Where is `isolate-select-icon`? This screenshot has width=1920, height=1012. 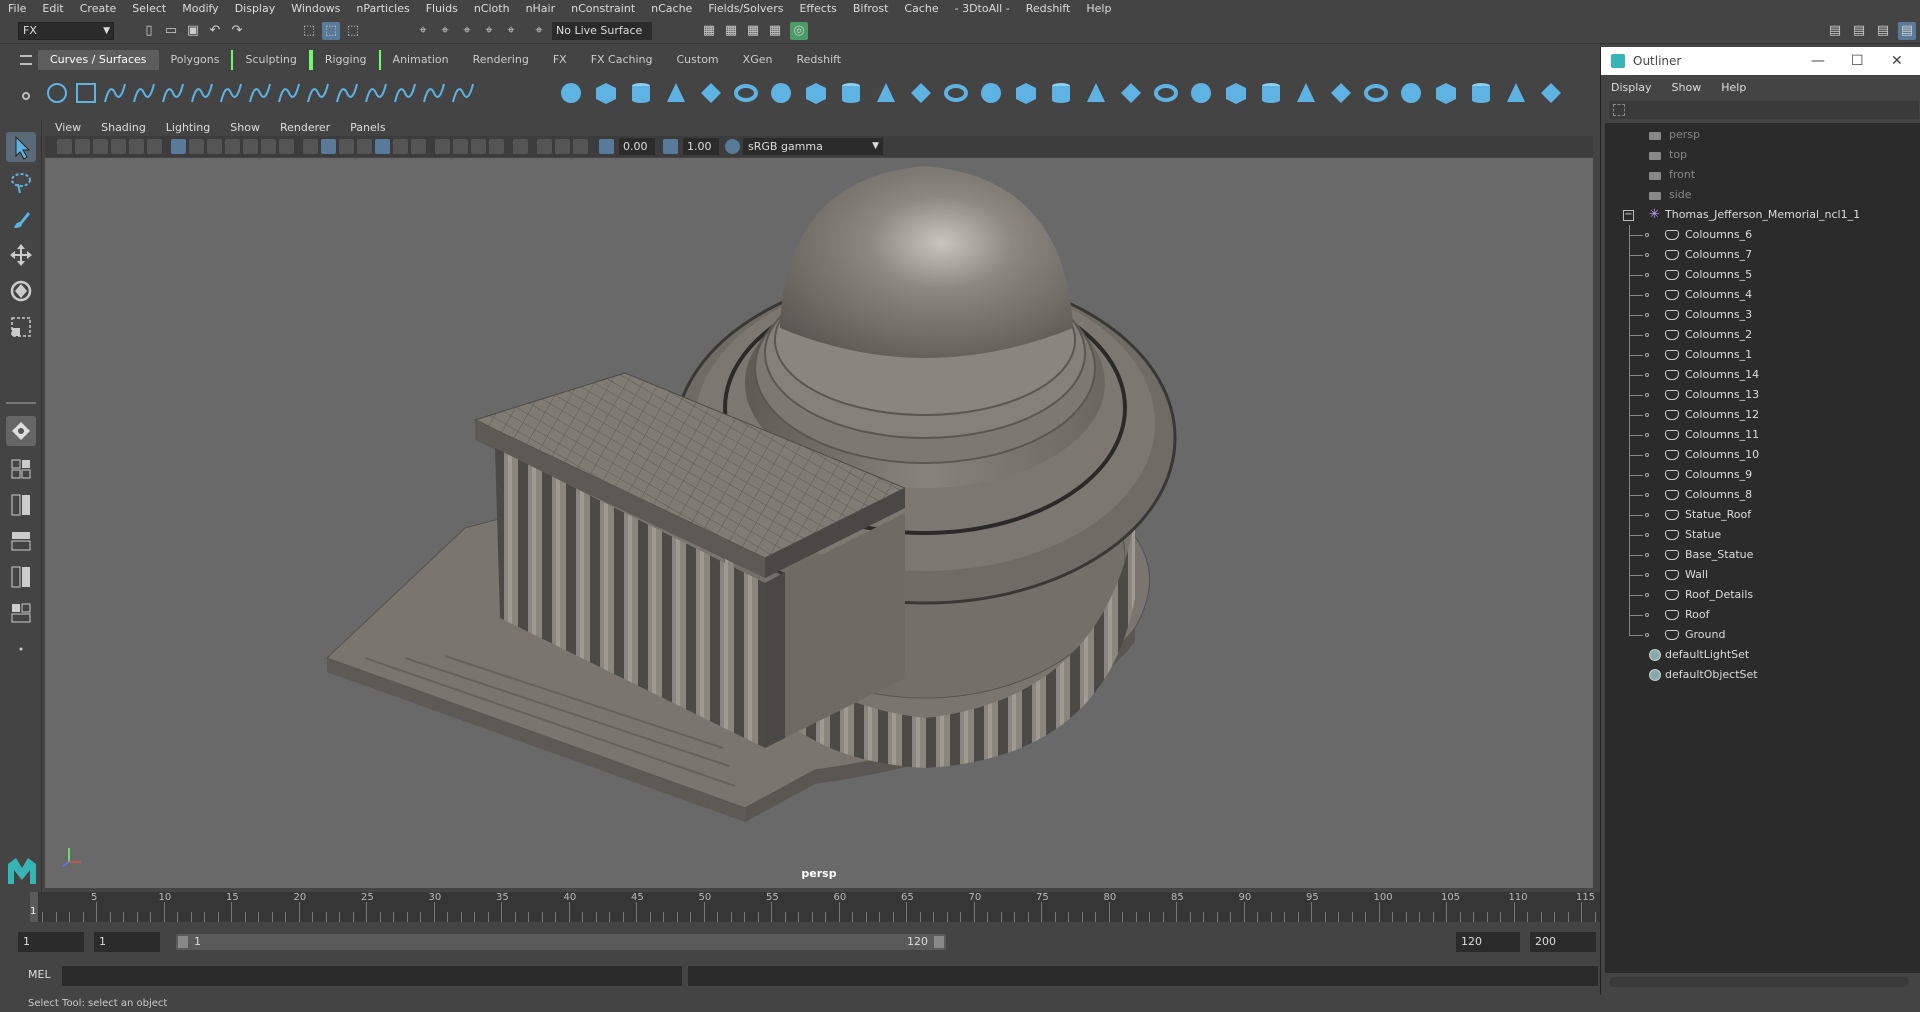 isolate-select-icon is located at coordinates (520, 146).